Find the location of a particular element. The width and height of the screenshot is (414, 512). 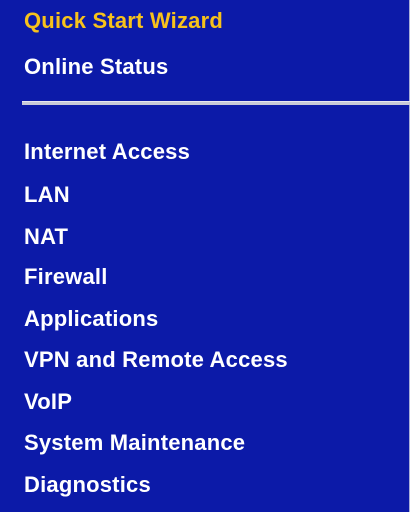

menu-item-quick-start-wizard: Quick Start Wizard is located at coordinates (123, 21).